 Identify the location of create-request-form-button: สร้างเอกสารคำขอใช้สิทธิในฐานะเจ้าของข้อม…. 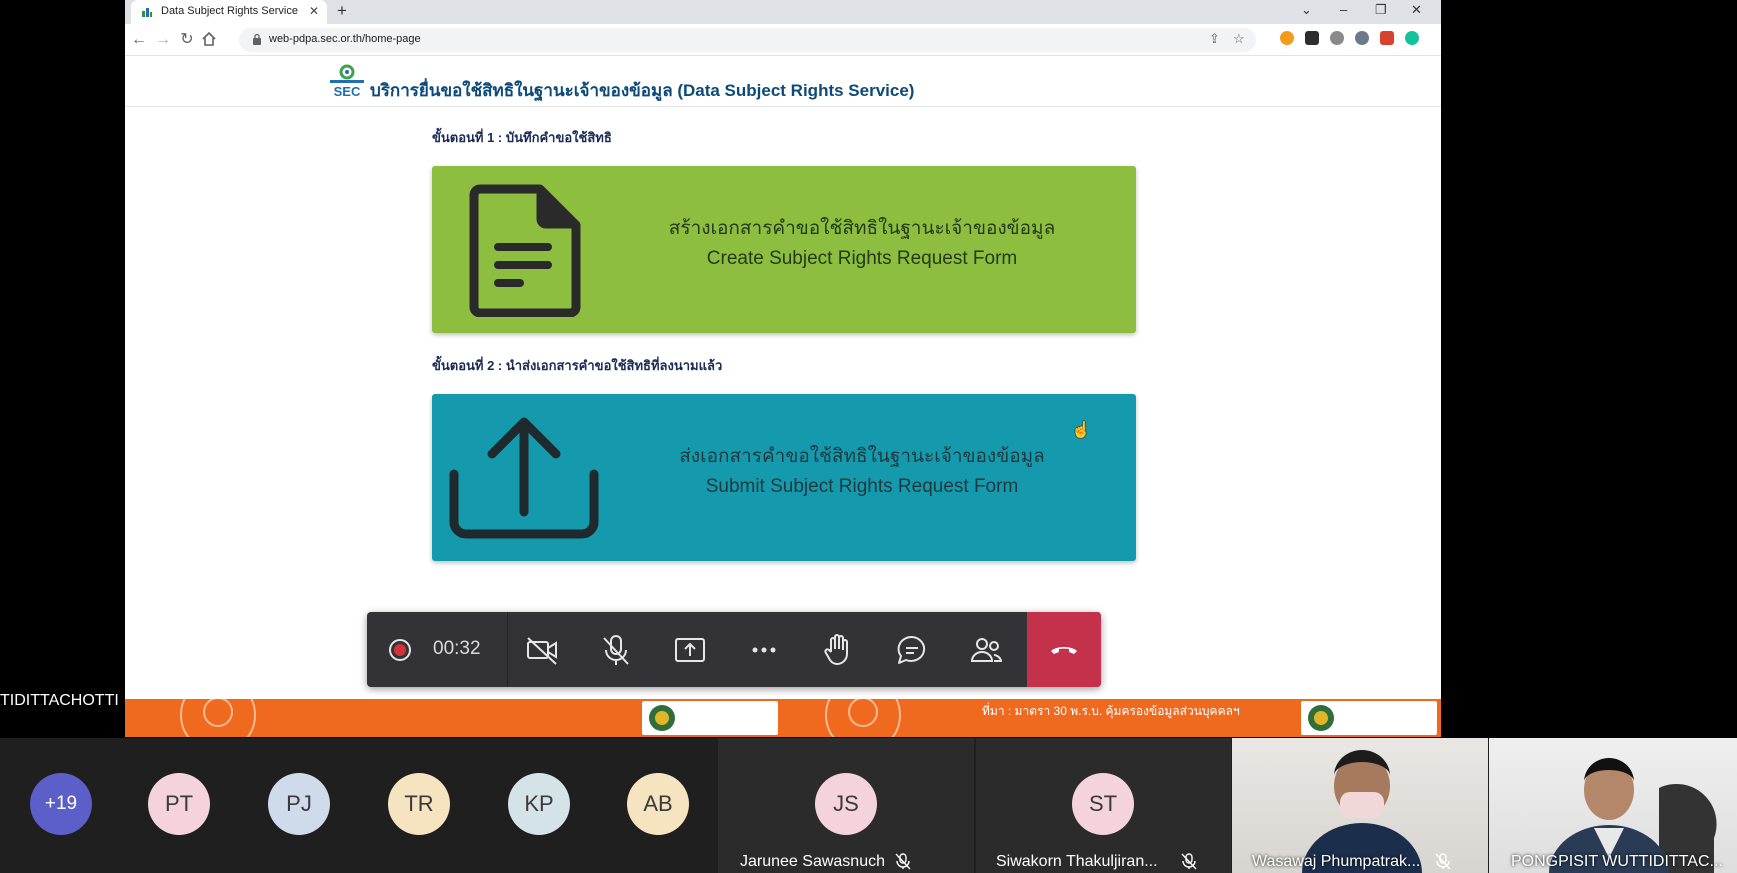
(784, 249).